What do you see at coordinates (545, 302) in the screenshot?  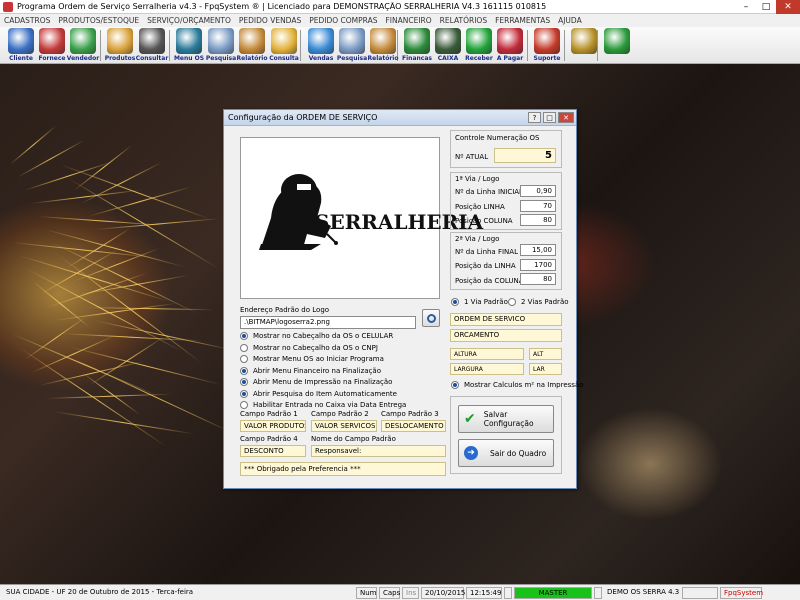 I see `two-vias-label: 2 Vias Padrão` at bounding box center [545, 302].